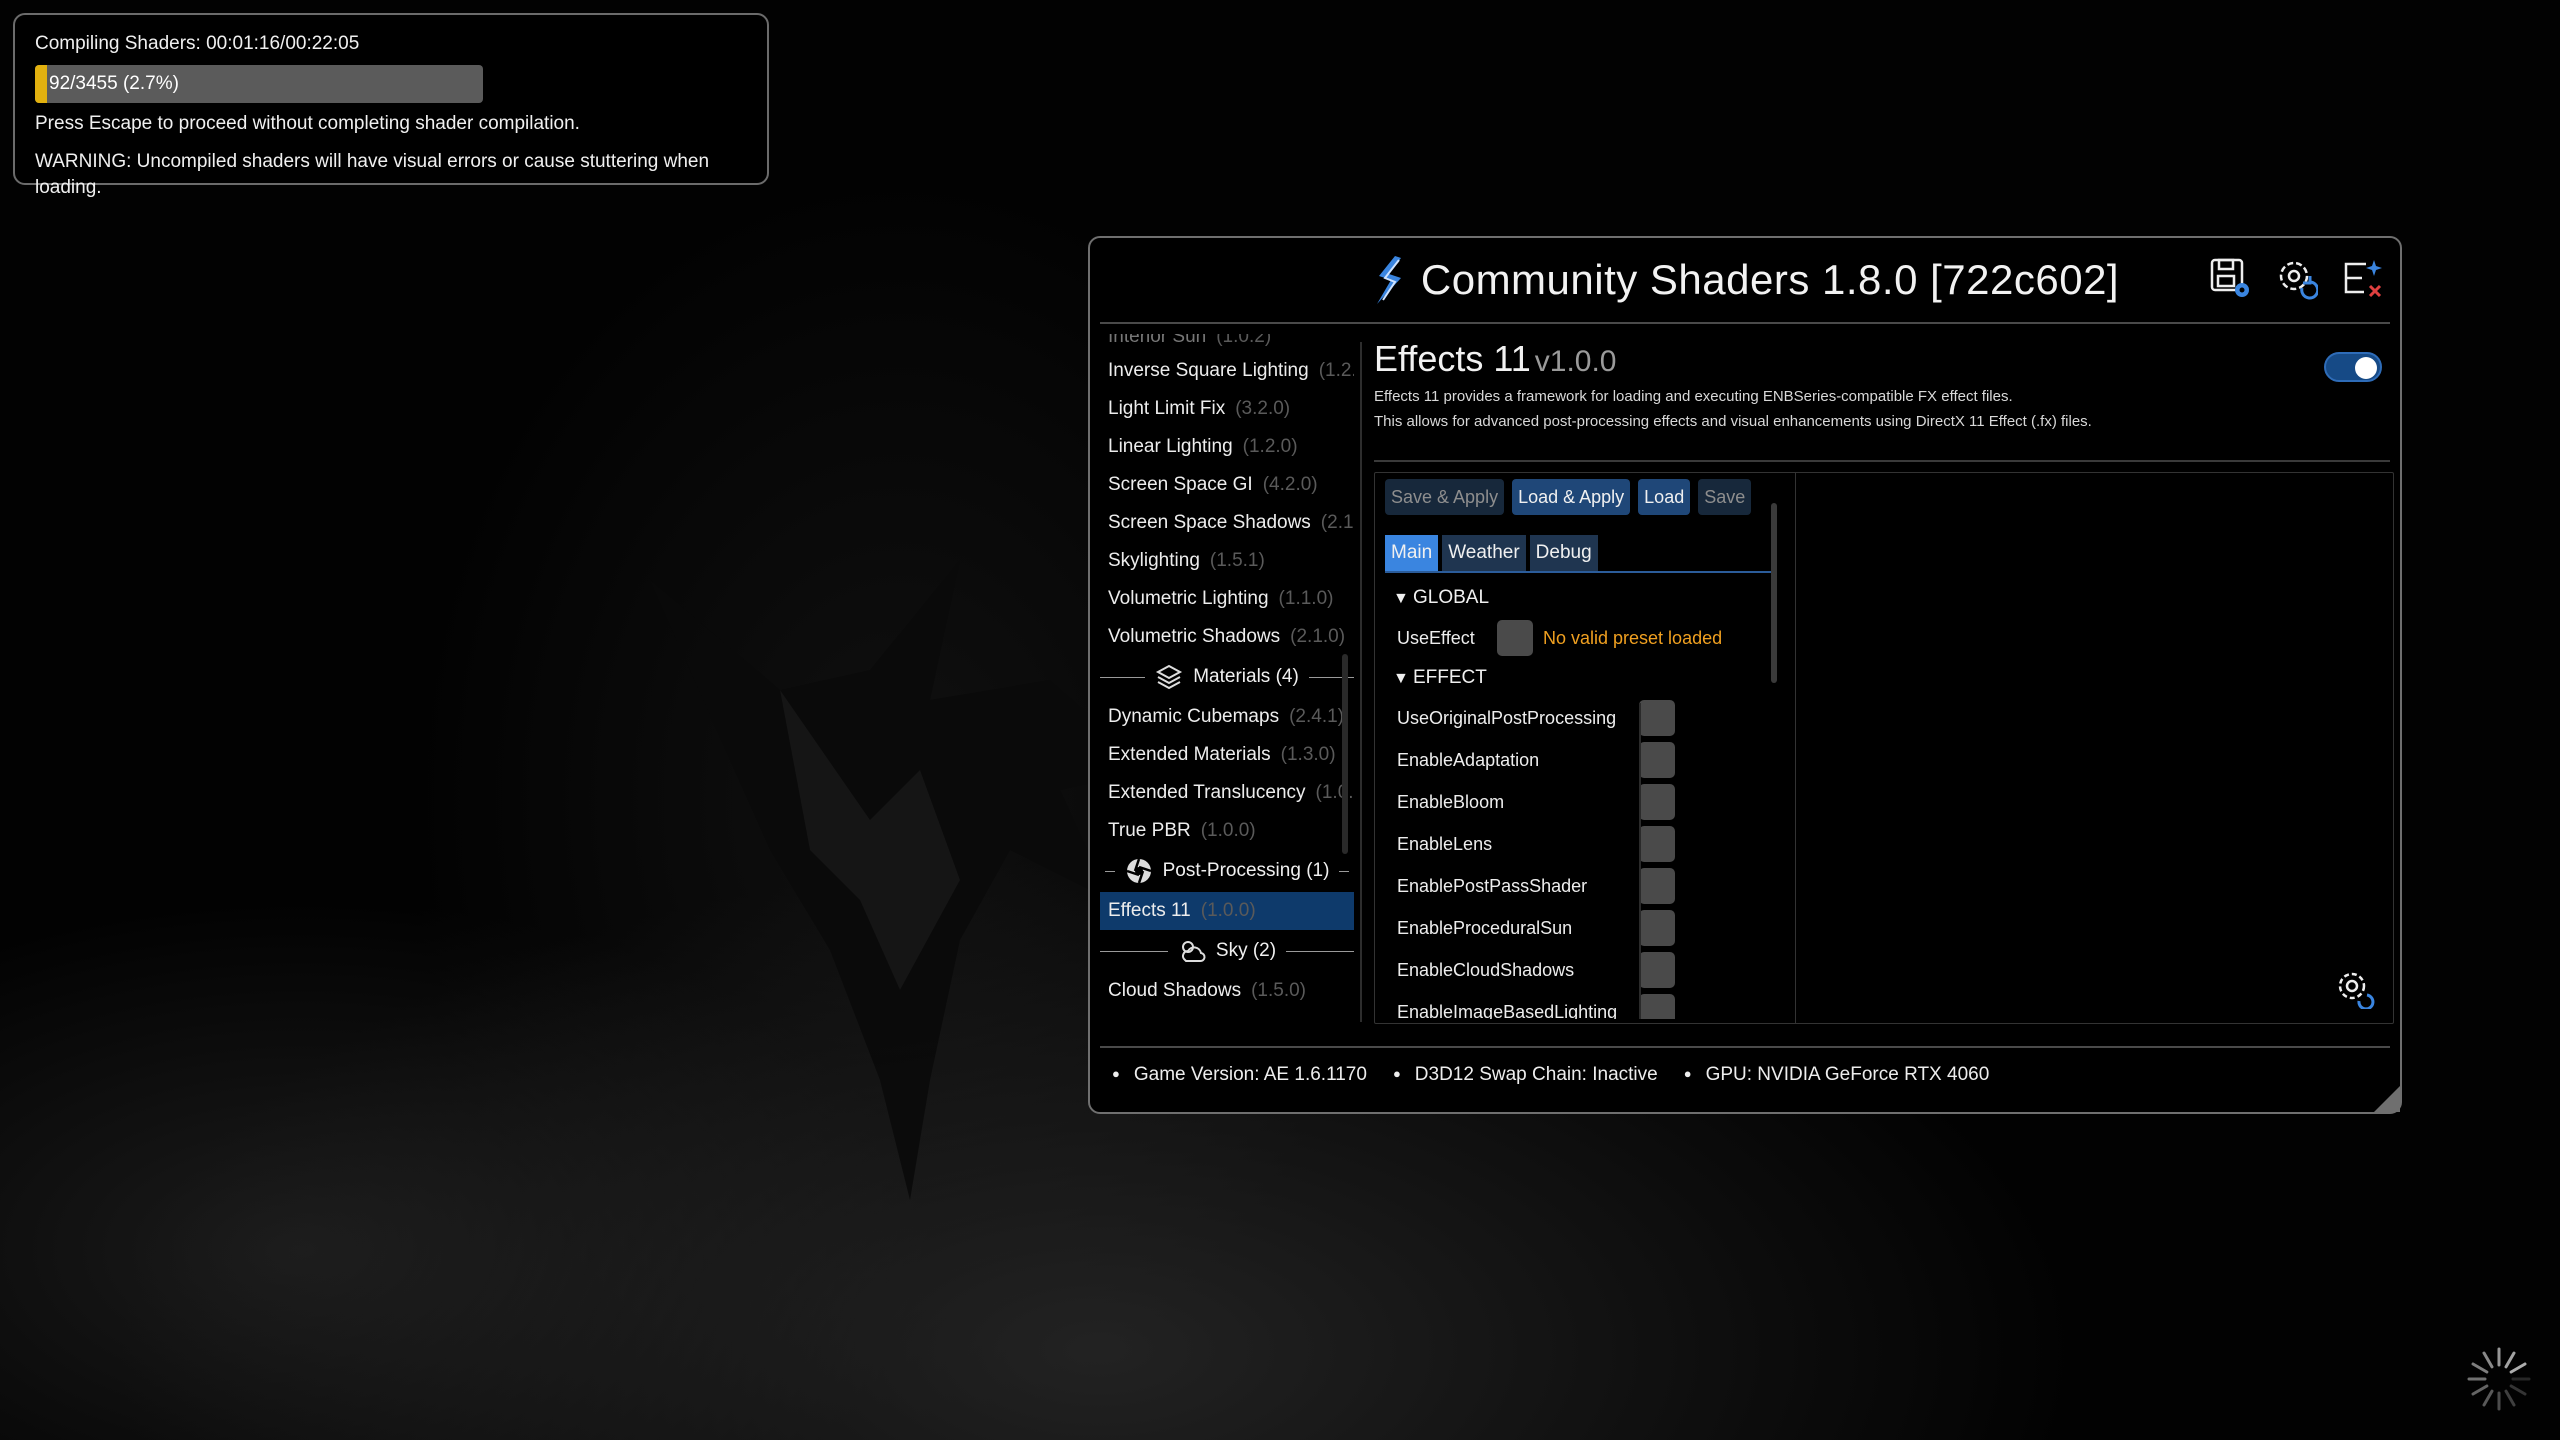  Describe the element at coordinates (1774, 593) in the screenshot. I see `settings-scrollbar` at that location.